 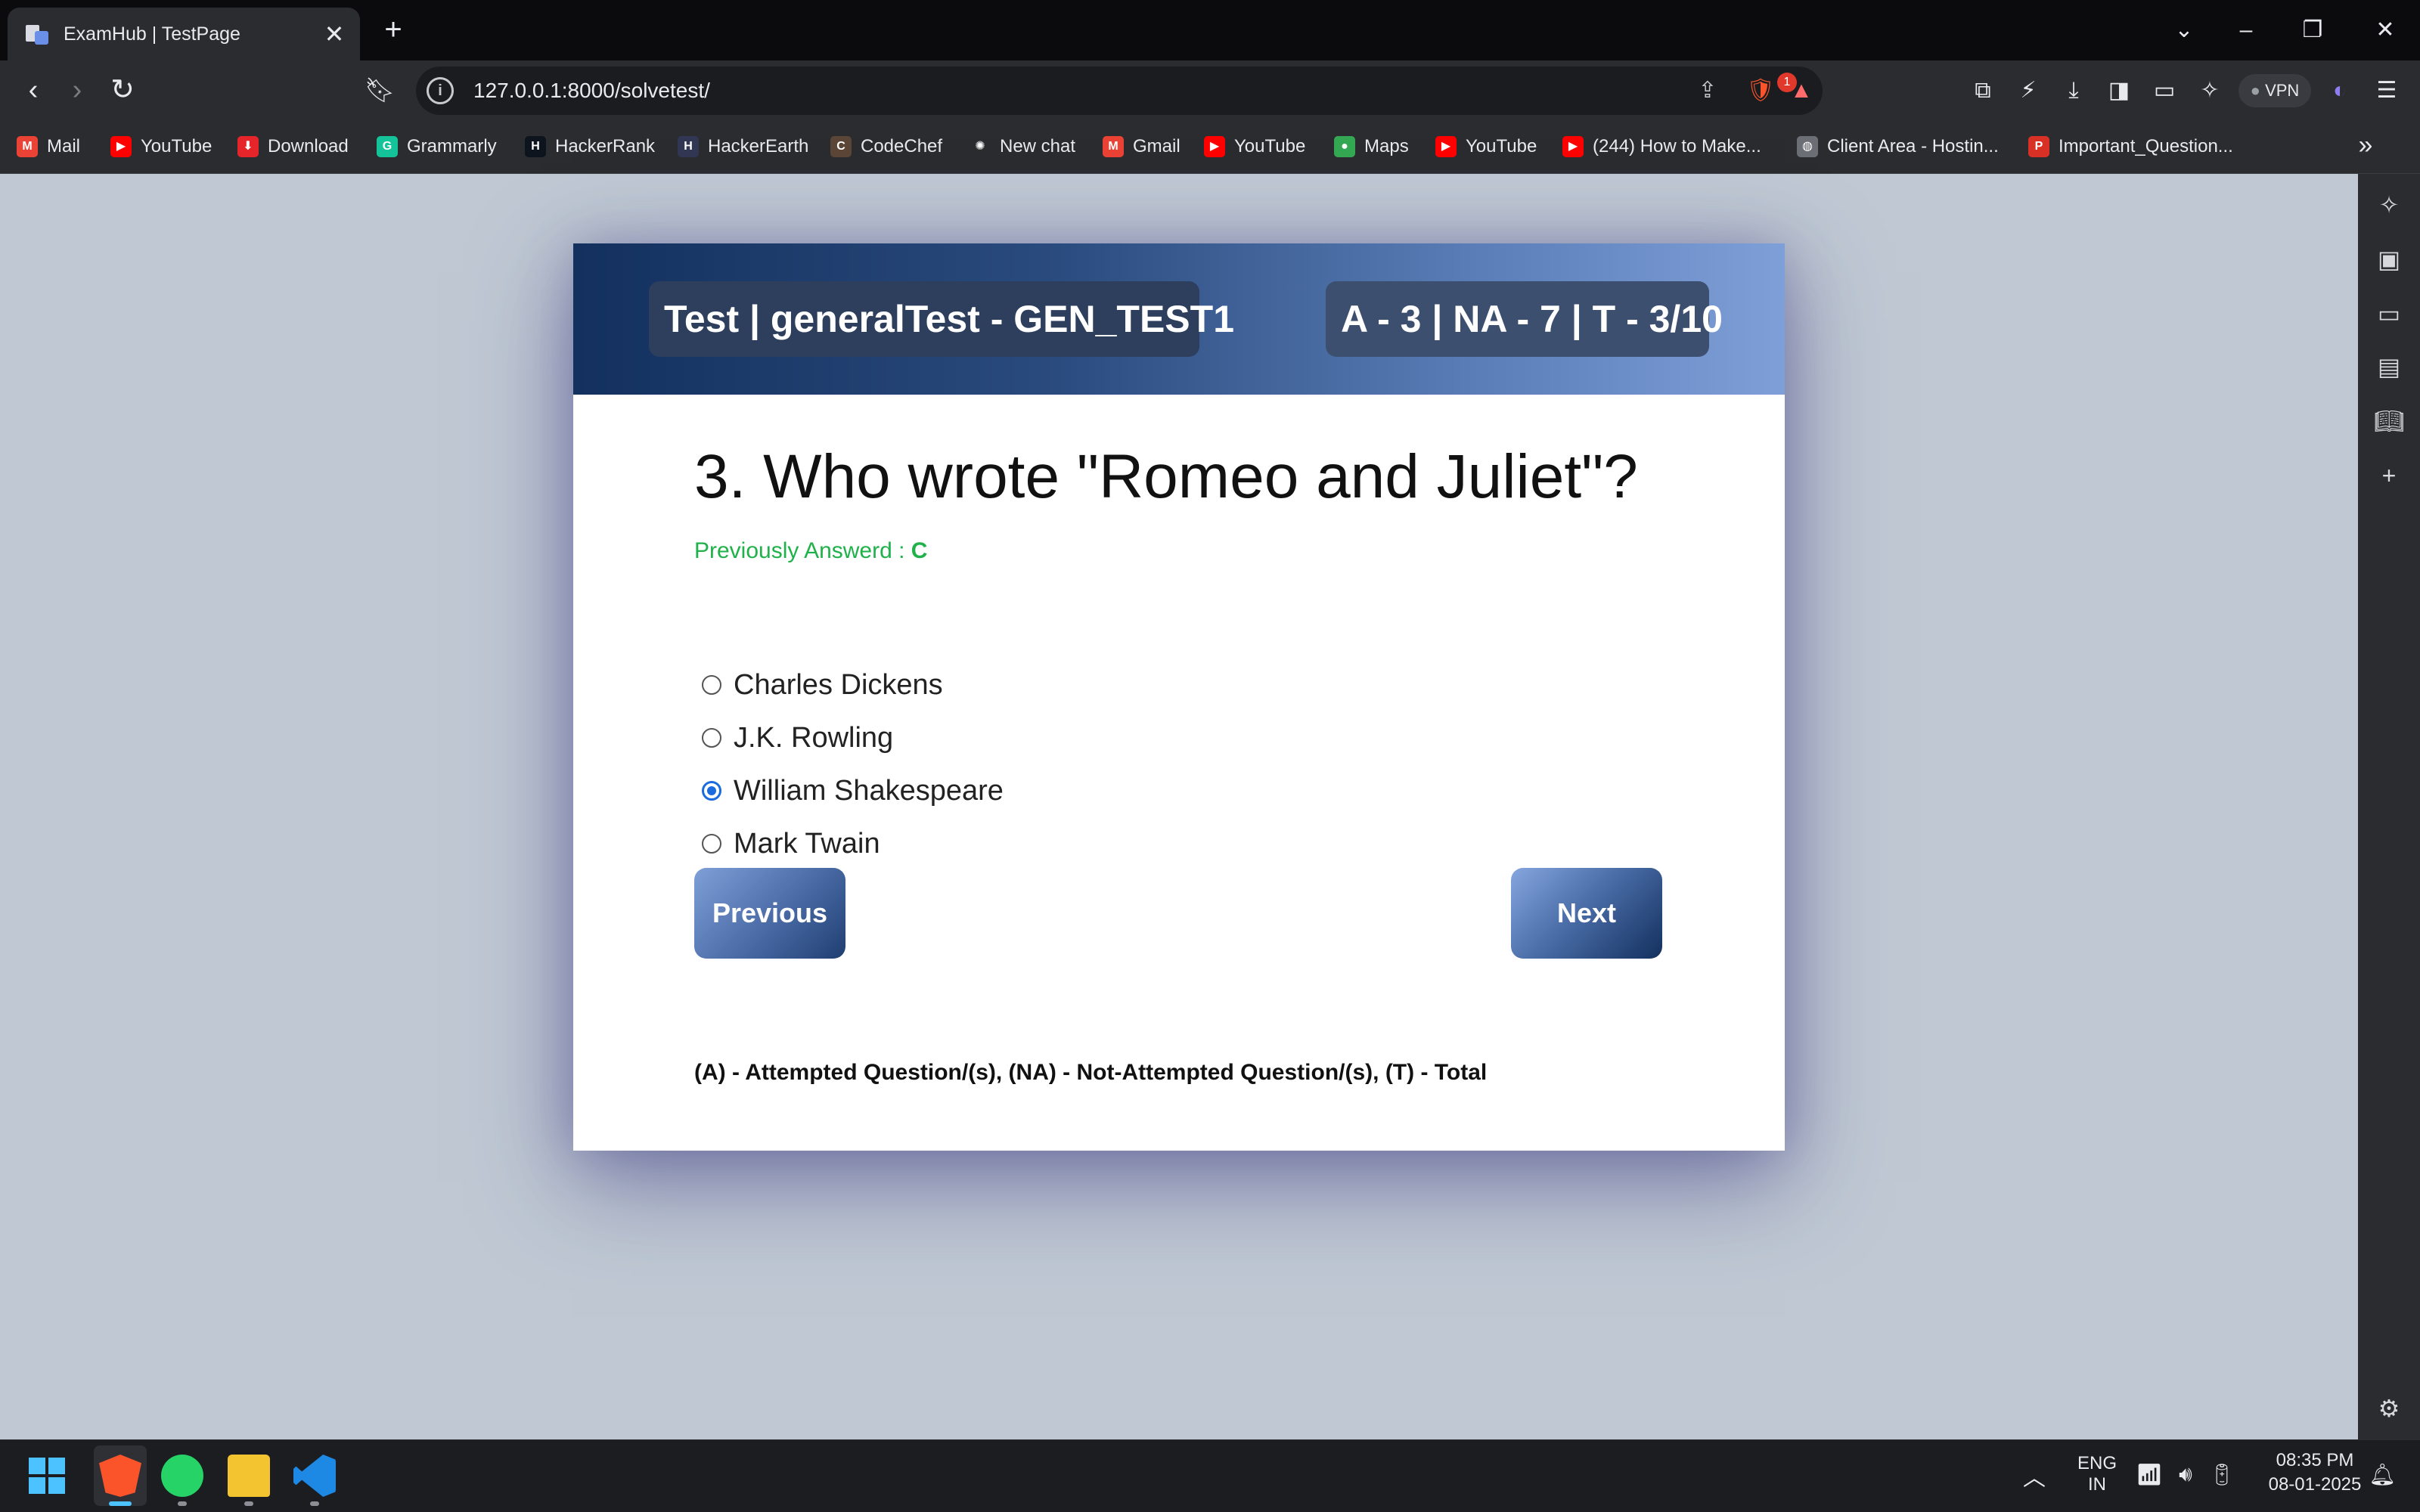 I want to click on bookmark-item: ✺ New chat, so click(x=1023, y=146).